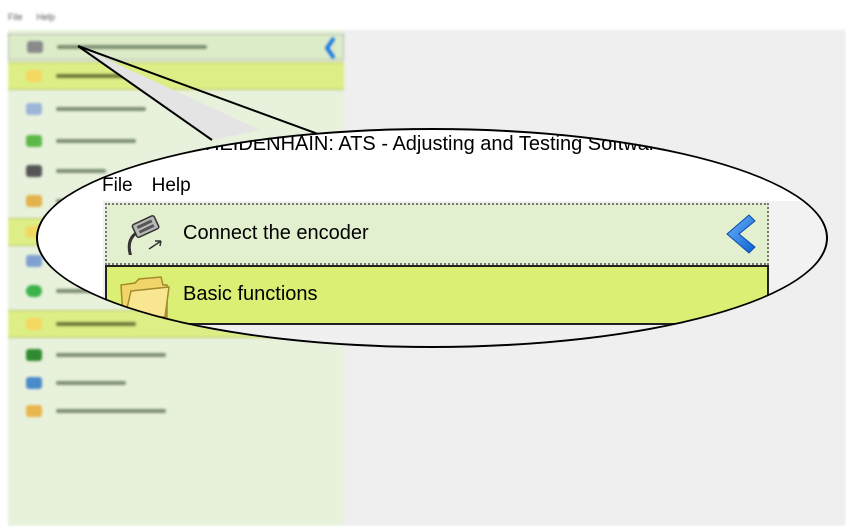 This screenshot has height=526, width=846. What do you see at coordinates (250, 294) in the screenshot?
I see `group-basic-functions-label: Basic functions` at bounding box center [250, 294].